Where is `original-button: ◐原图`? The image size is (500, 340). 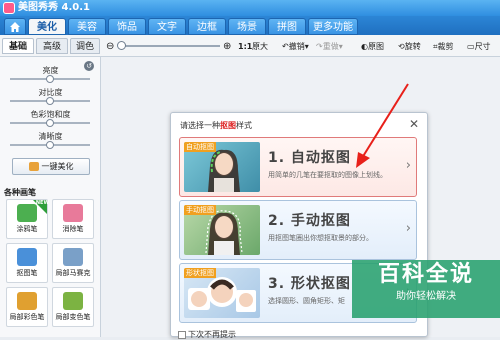
original-button: ◐原图 is located at coordinates (372, 46).